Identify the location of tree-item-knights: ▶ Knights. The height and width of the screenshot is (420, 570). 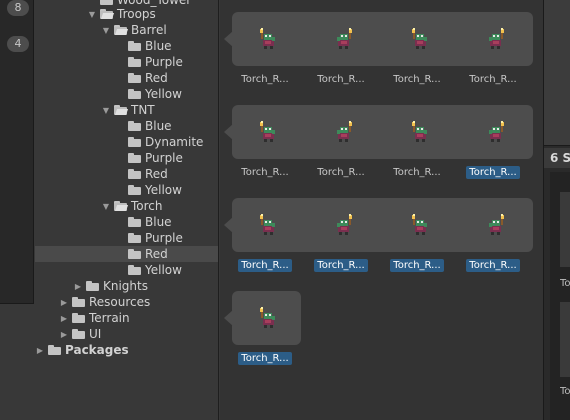
(126, 286).